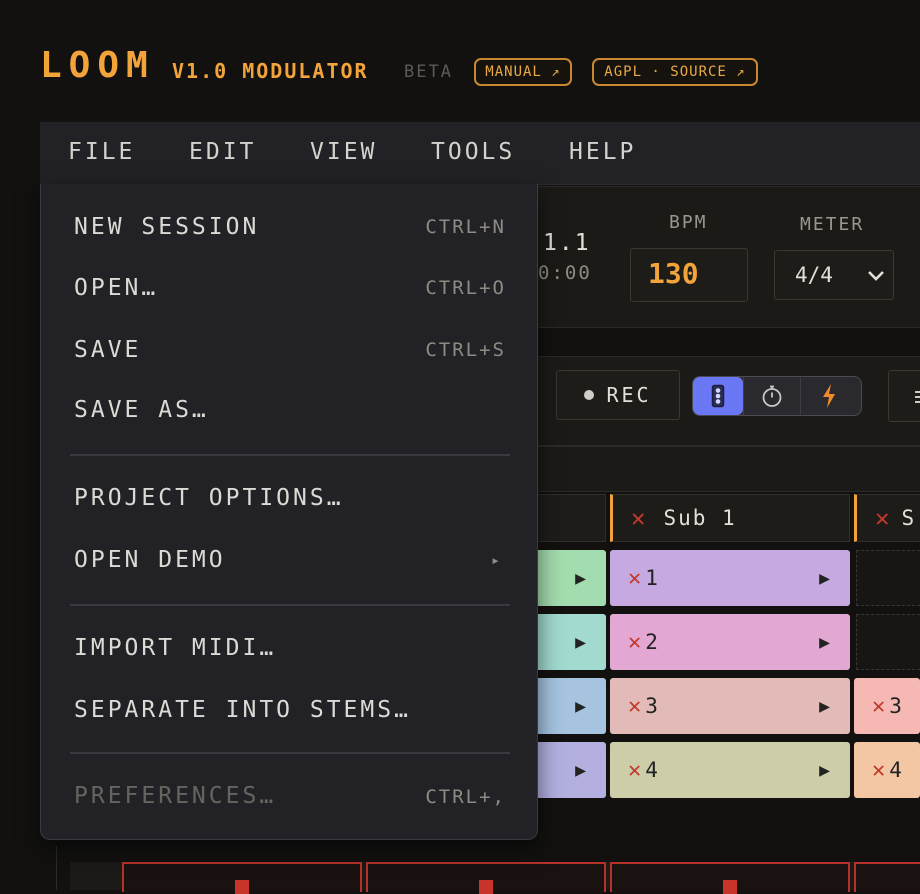 This screenshot has width=920, height=894. Describe the element at coordinates (290, 350) in the screenshot. I see `menu-item-save: SAVE CTRL+S` at that location.